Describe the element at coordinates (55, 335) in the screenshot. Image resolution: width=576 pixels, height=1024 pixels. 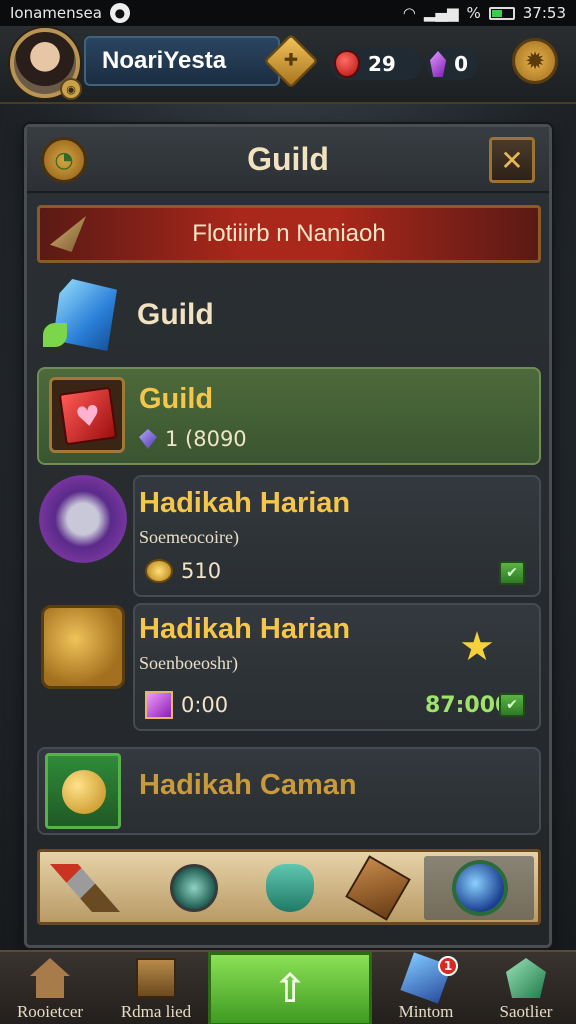
I see `flower-icon` at that location.